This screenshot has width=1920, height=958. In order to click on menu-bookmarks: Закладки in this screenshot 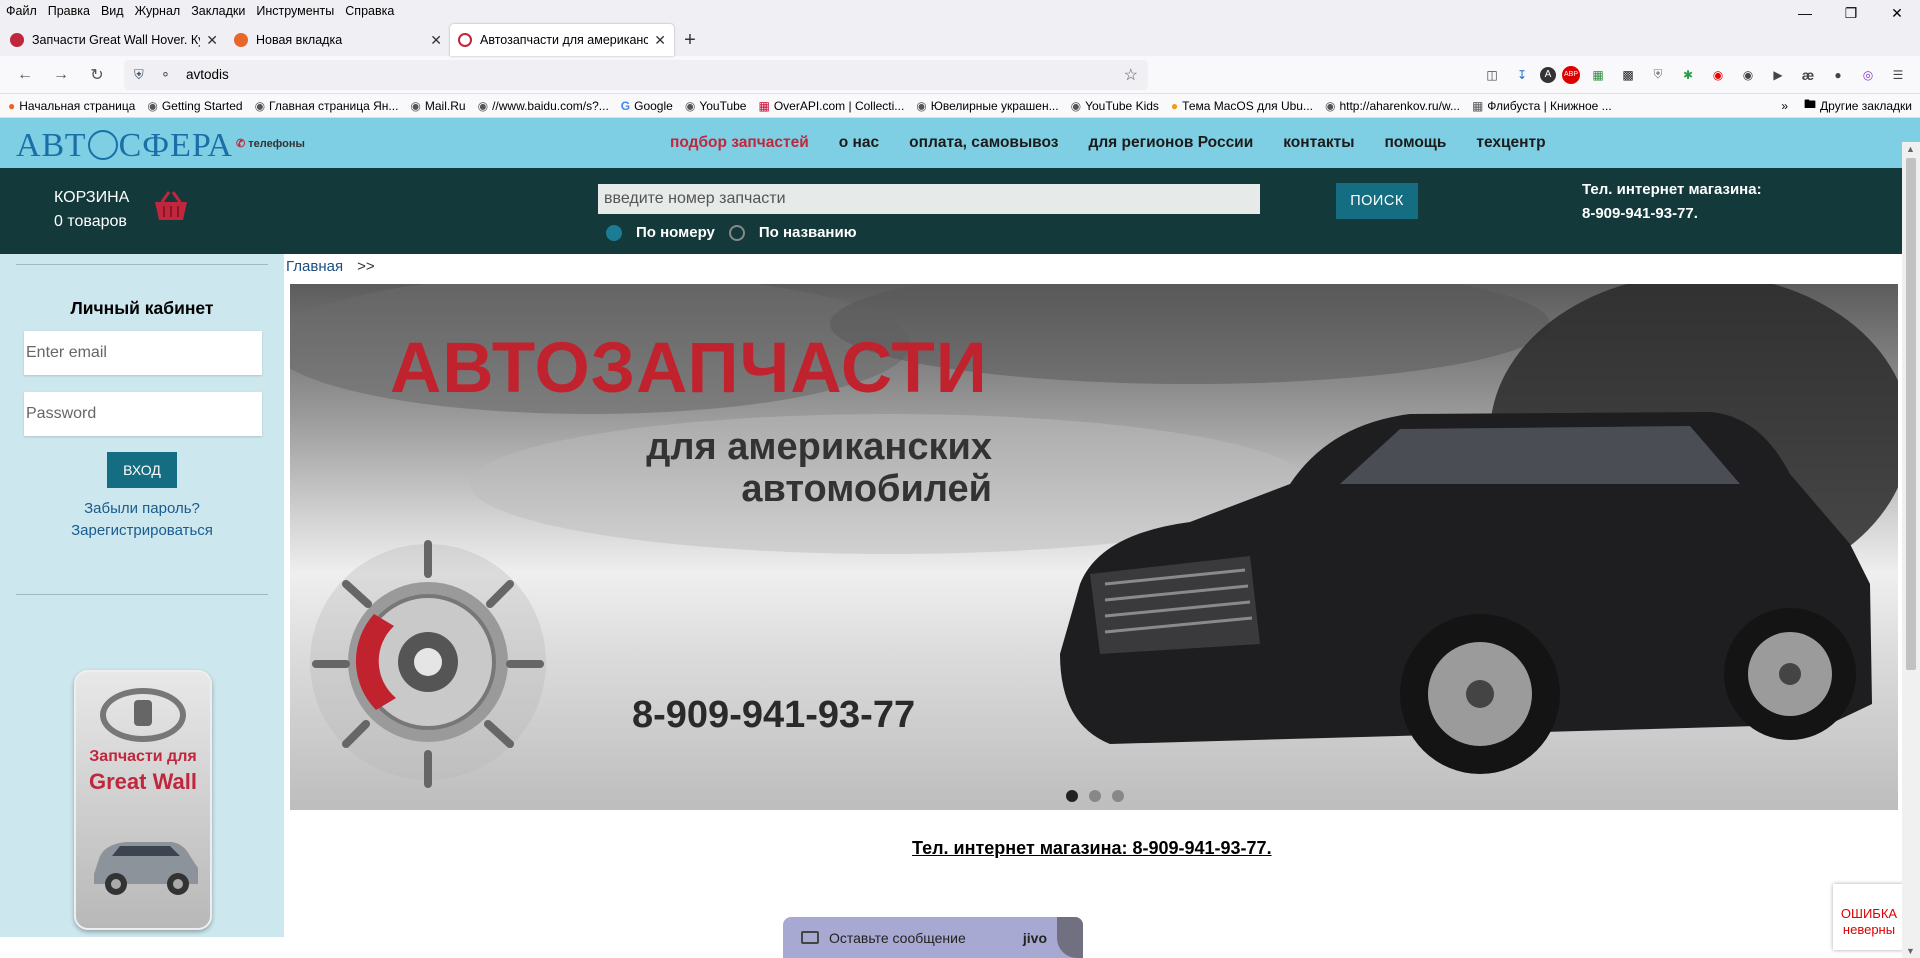, I will do `click(218, 11)`.